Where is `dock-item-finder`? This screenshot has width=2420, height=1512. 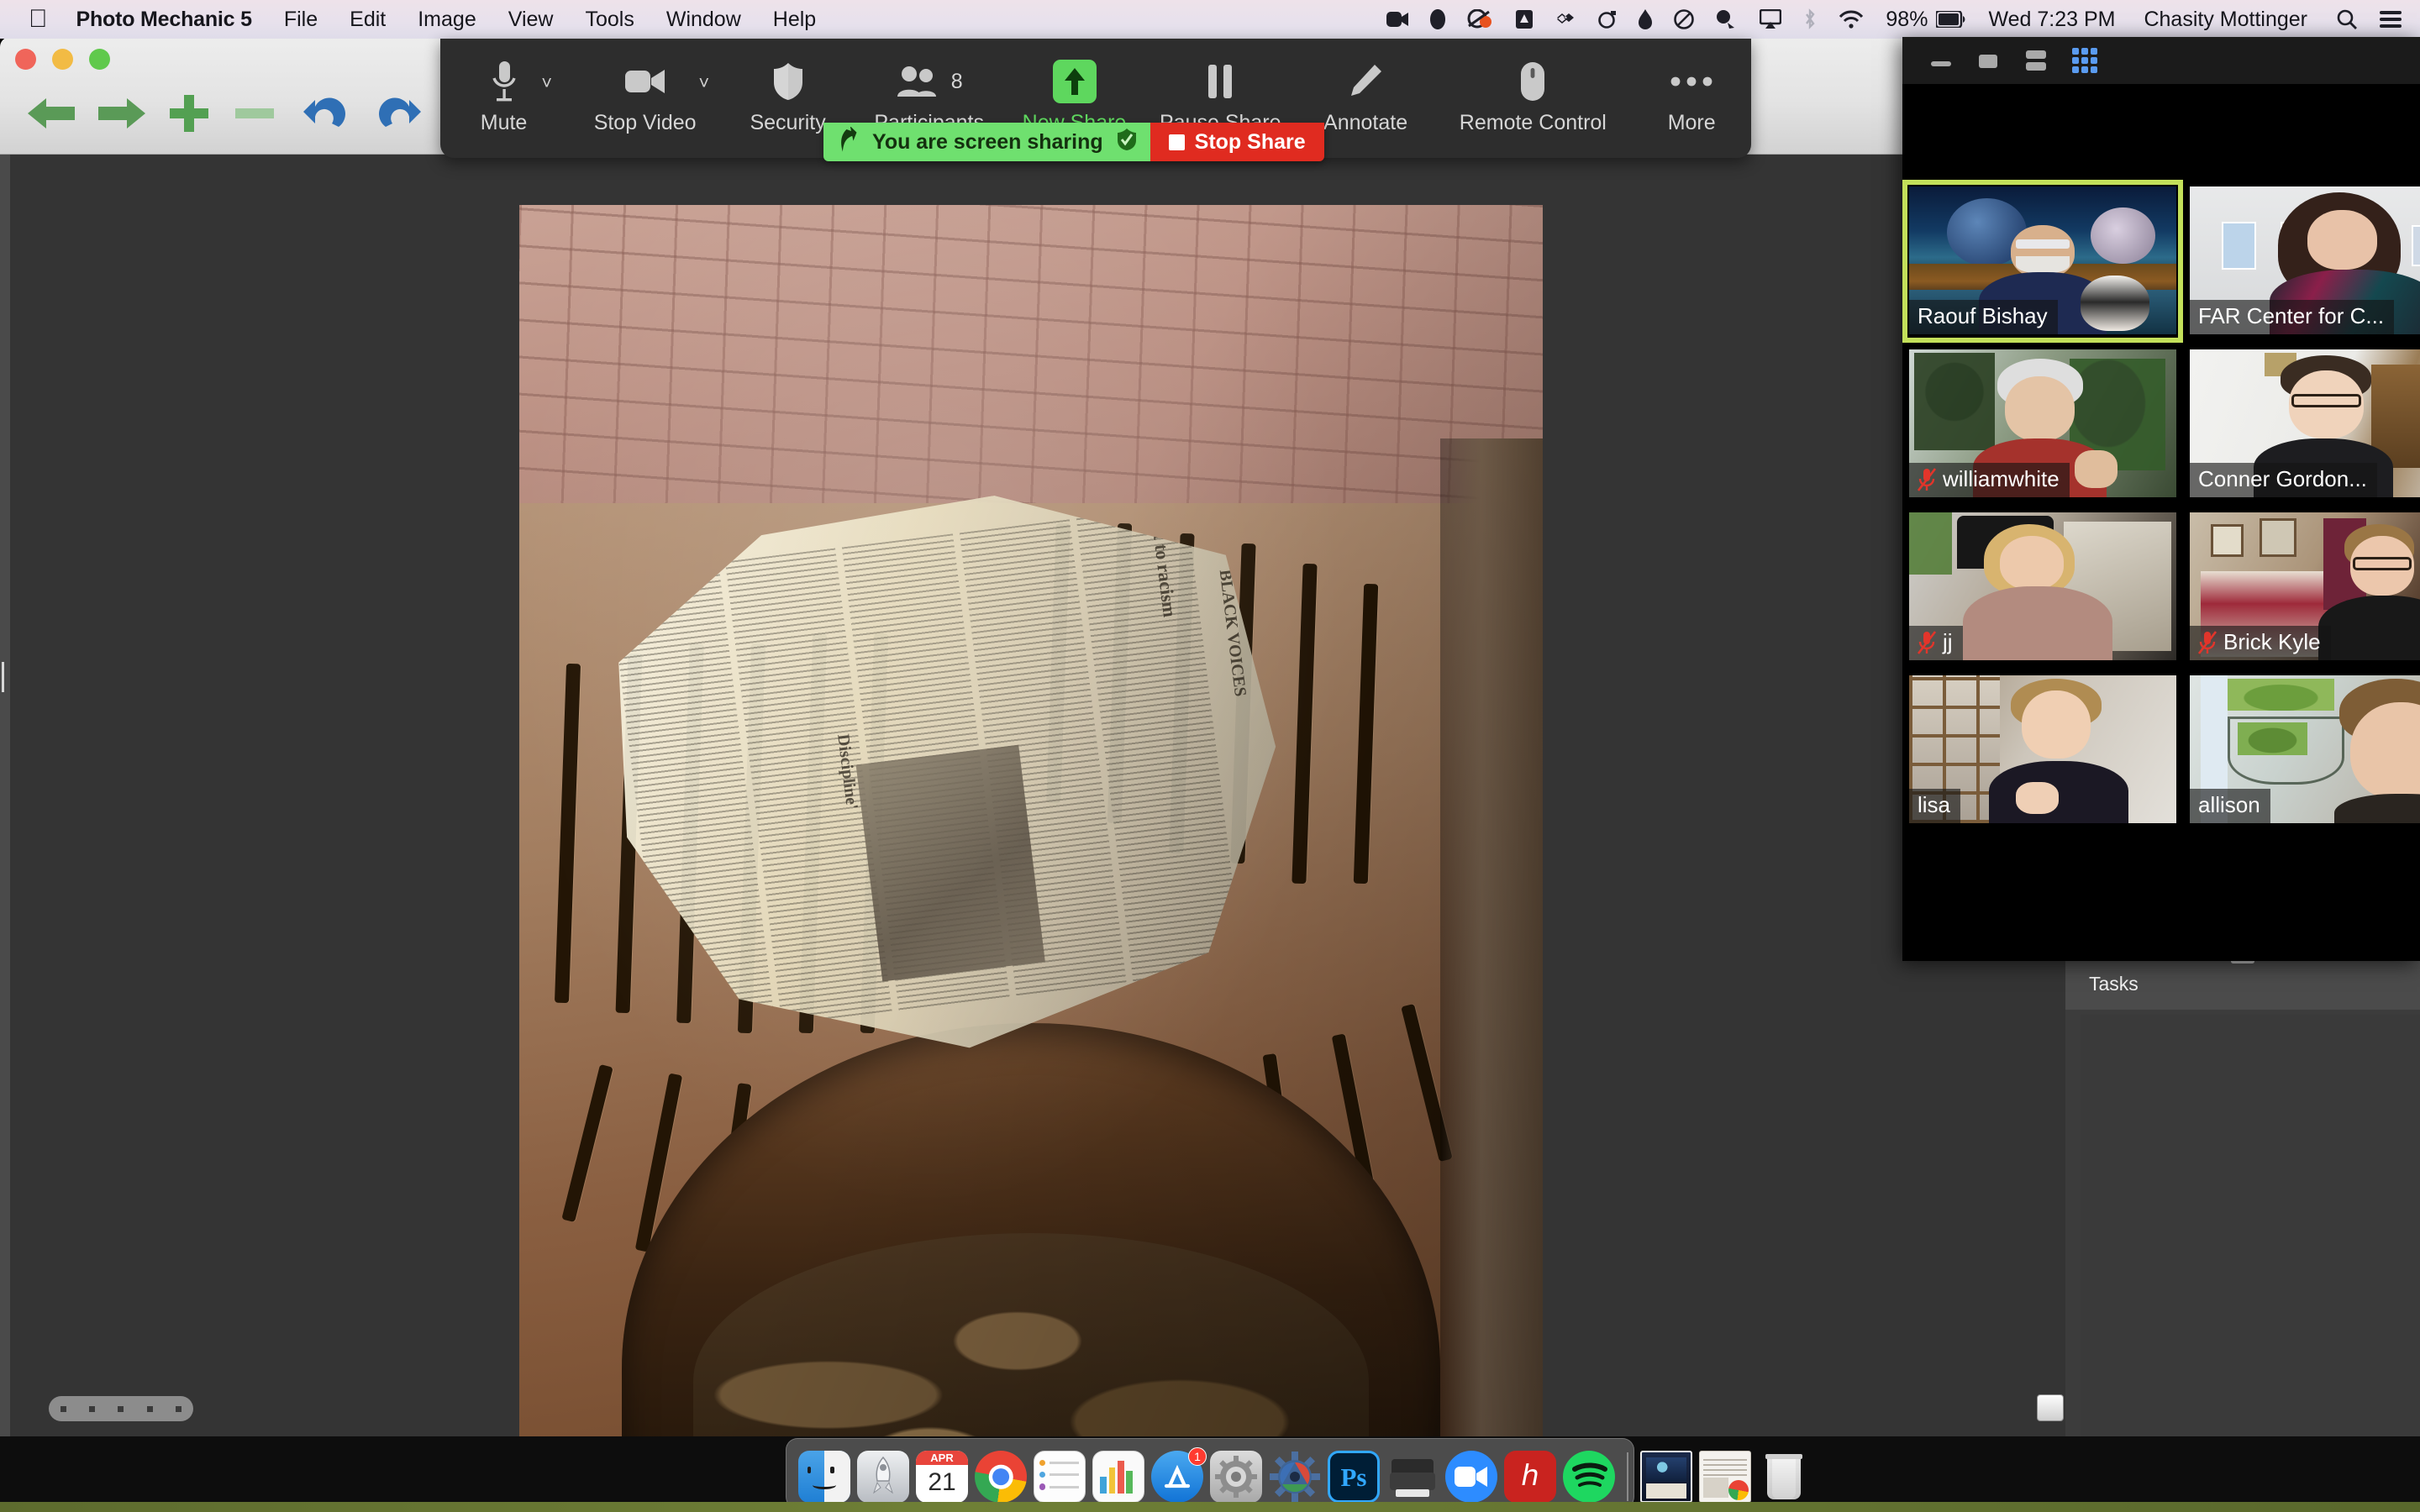
dock-item-finder is located at coordinates (824, 1480).